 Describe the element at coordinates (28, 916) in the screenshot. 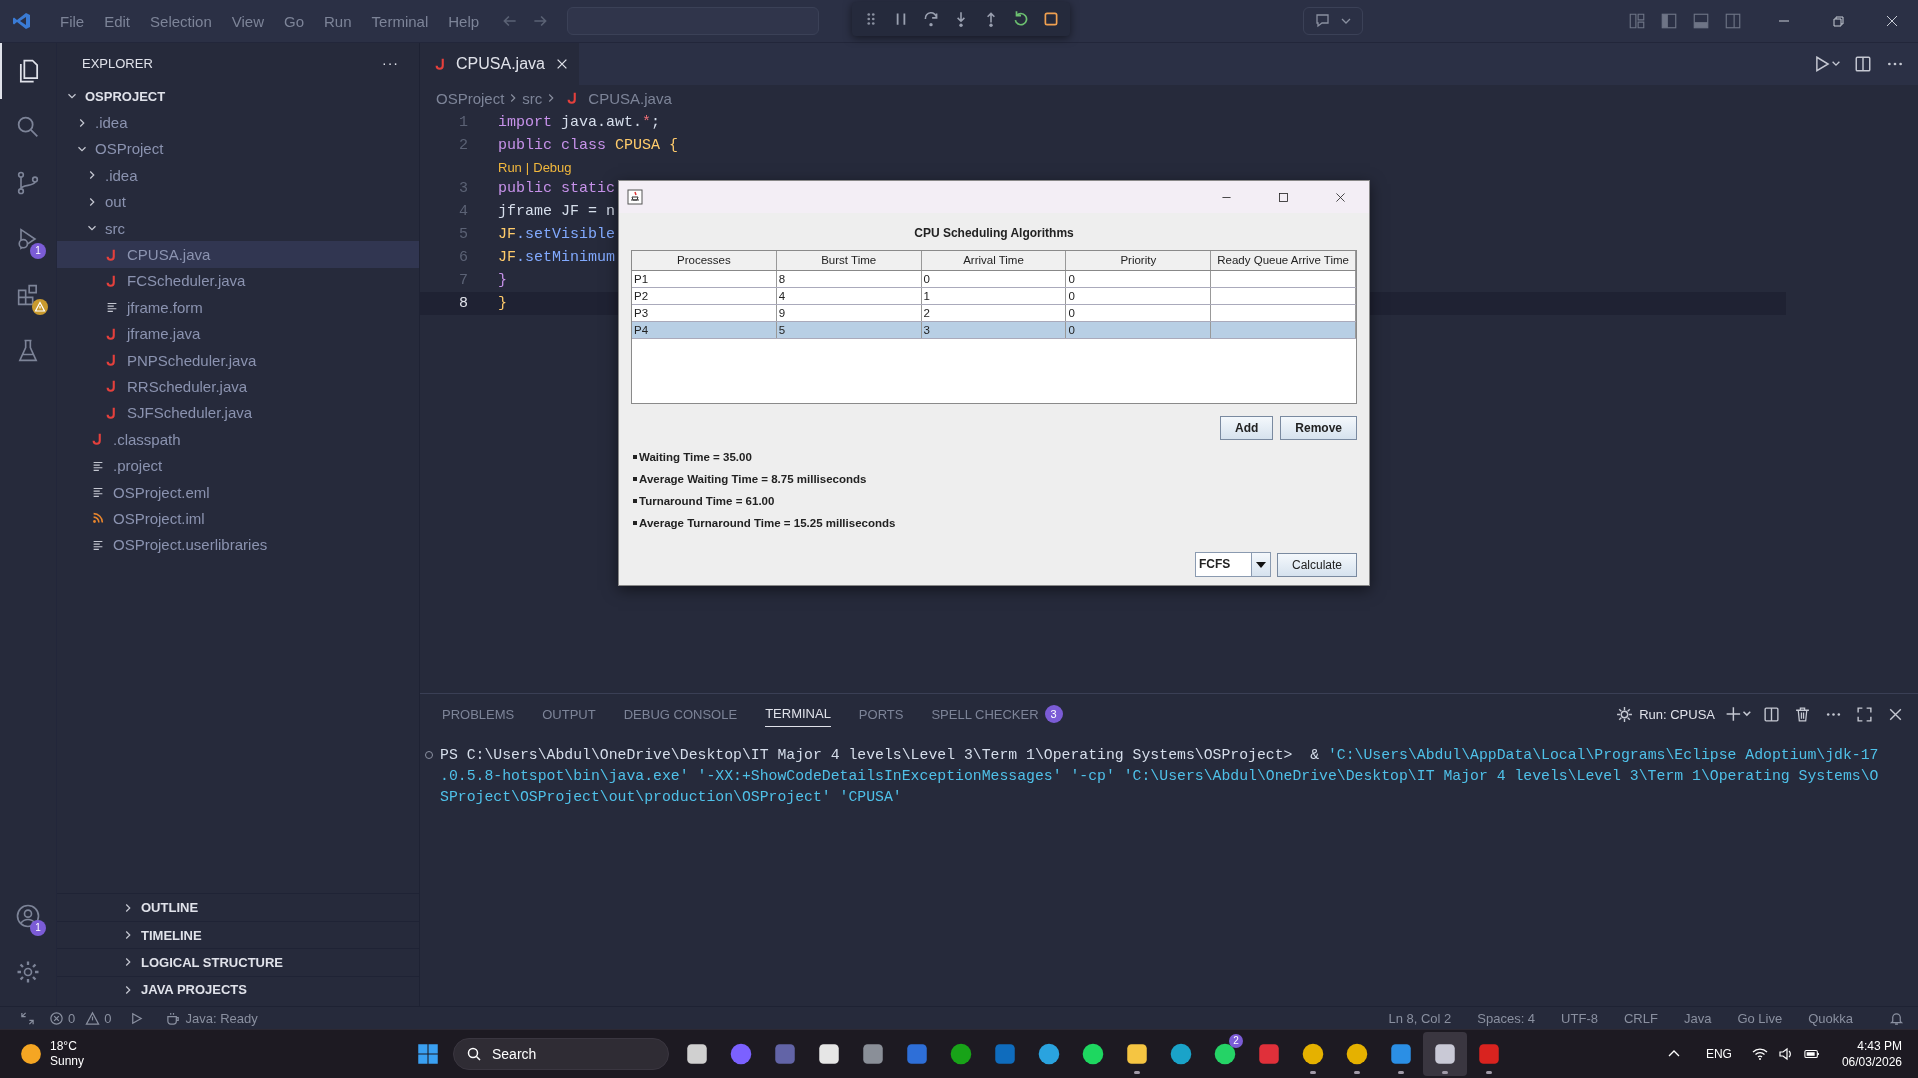

I see `account-icon` at that location.